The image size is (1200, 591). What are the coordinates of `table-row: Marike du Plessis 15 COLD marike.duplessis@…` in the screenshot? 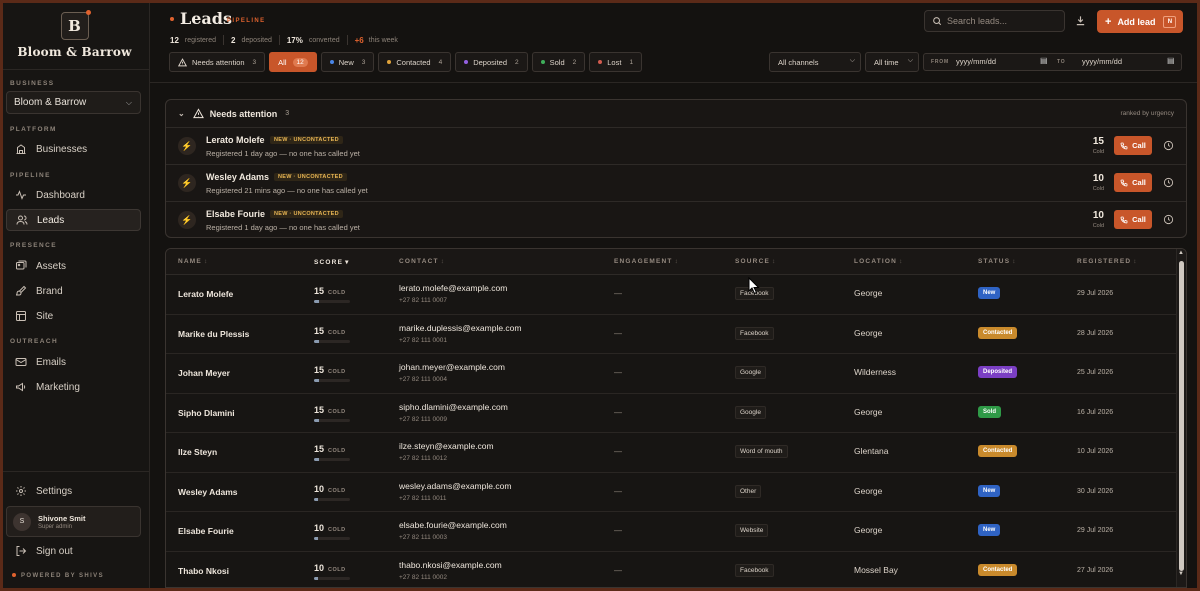 It's located at (676, 334).